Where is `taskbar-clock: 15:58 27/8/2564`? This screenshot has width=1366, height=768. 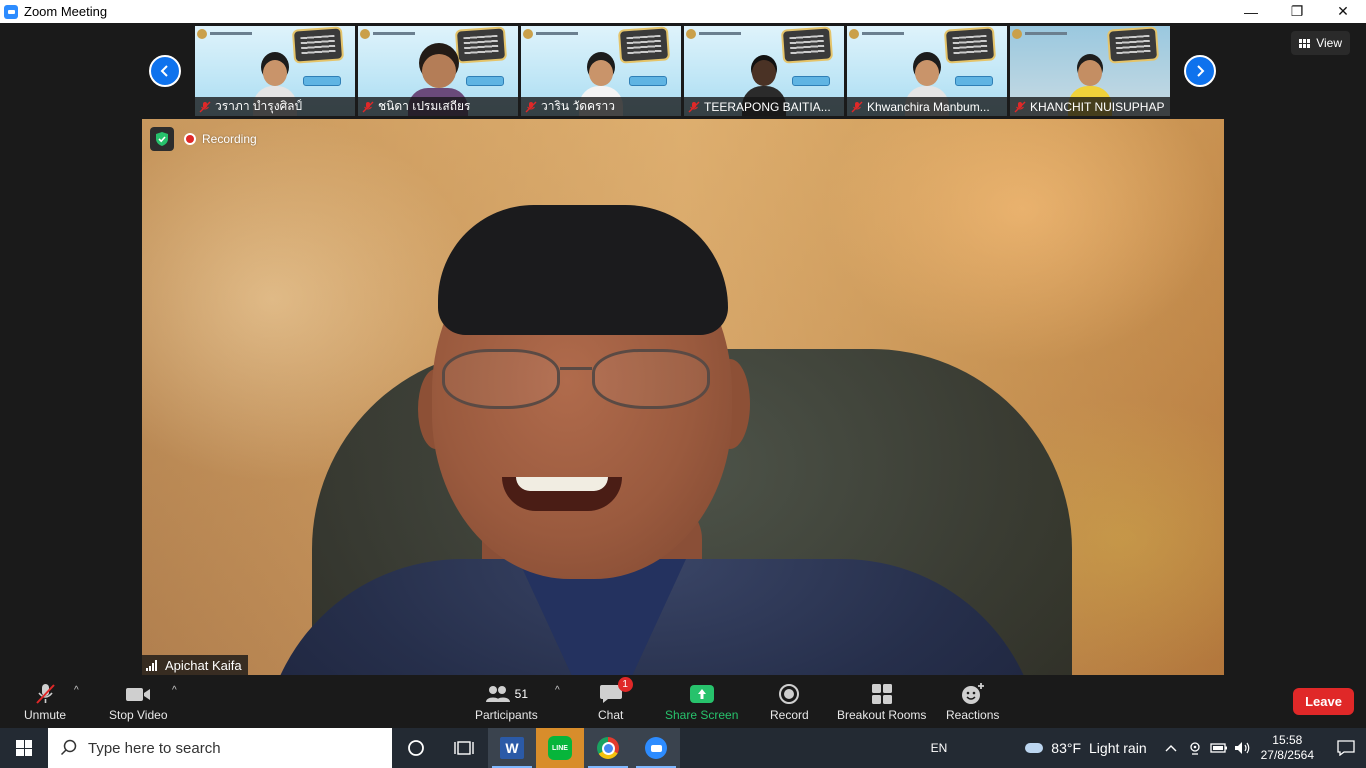 taskbar-clock: 15:58 27/8/2564 is located at coordinates (1287, 748).